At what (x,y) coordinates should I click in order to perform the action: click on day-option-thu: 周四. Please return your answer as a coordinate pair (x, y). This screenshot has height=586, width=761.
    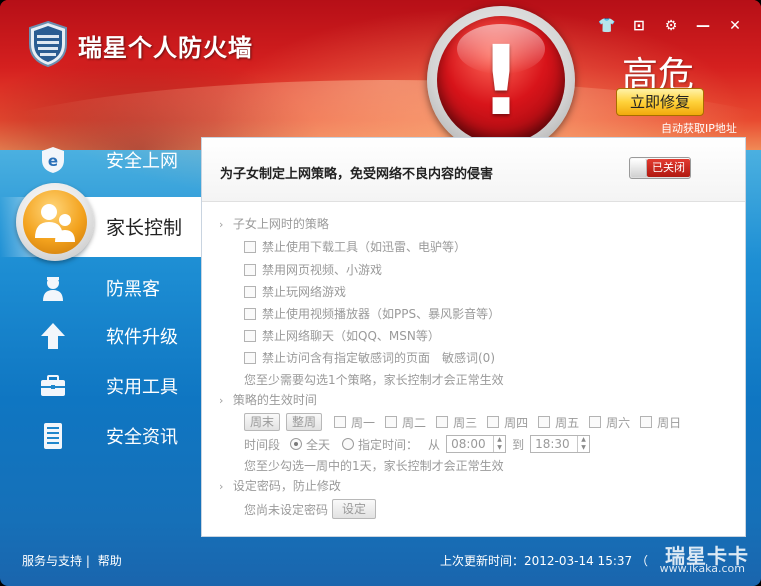
    Looking at the image, I should click on (507, 422).